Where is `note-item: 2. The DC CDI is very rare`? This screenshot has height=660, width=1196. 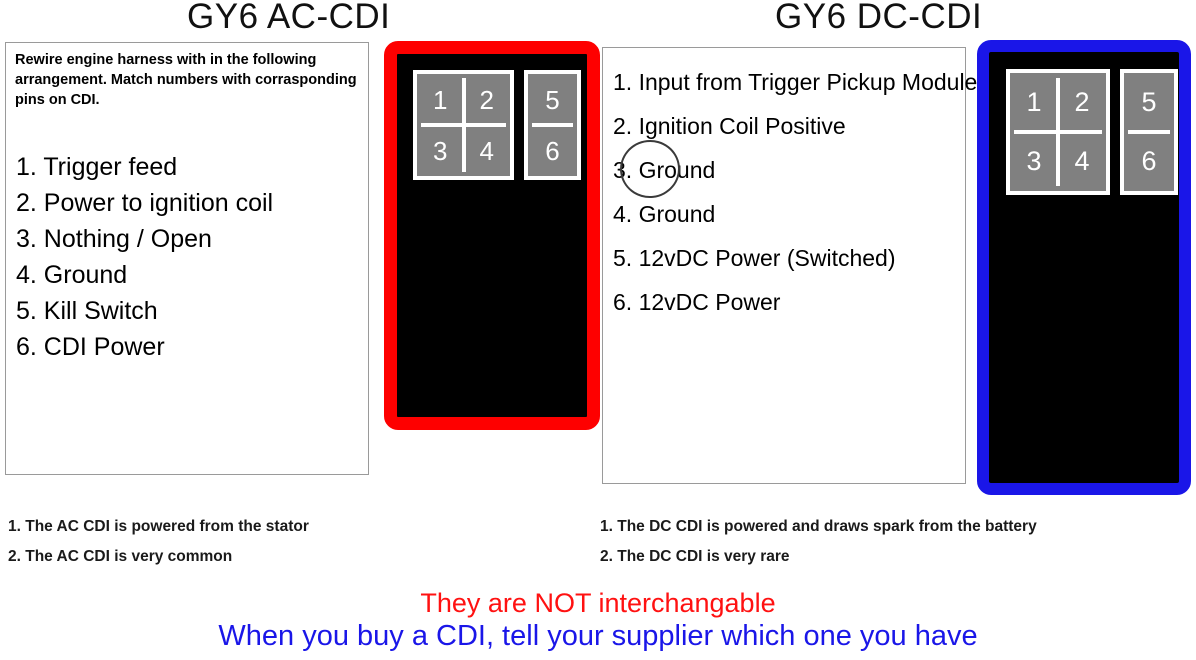
note-item: 2. The DC CDI is very rare is located at coordinates (695, 556).